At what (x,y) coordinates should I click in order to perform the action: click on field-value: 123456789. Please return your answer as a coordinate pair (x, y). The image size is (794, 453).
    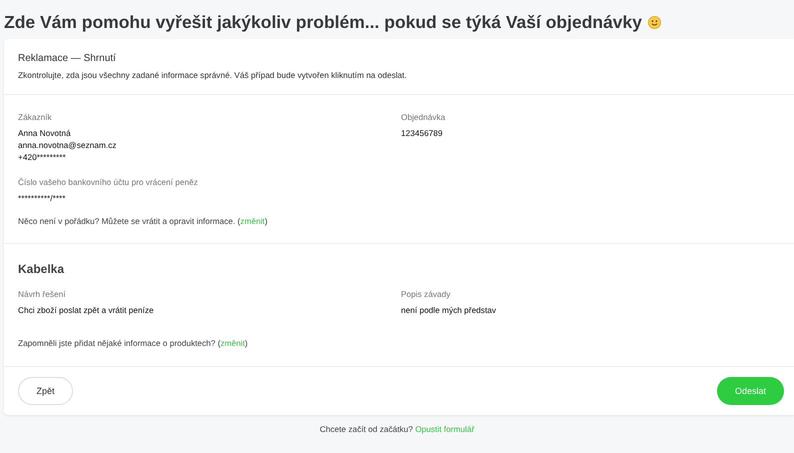
    Looking at the image, I should click on (422, 133).